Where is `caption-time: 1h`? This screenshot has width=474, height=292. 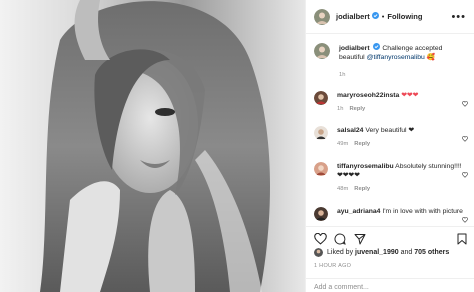 caption-time: 1h is located at coordinates (342, 75).